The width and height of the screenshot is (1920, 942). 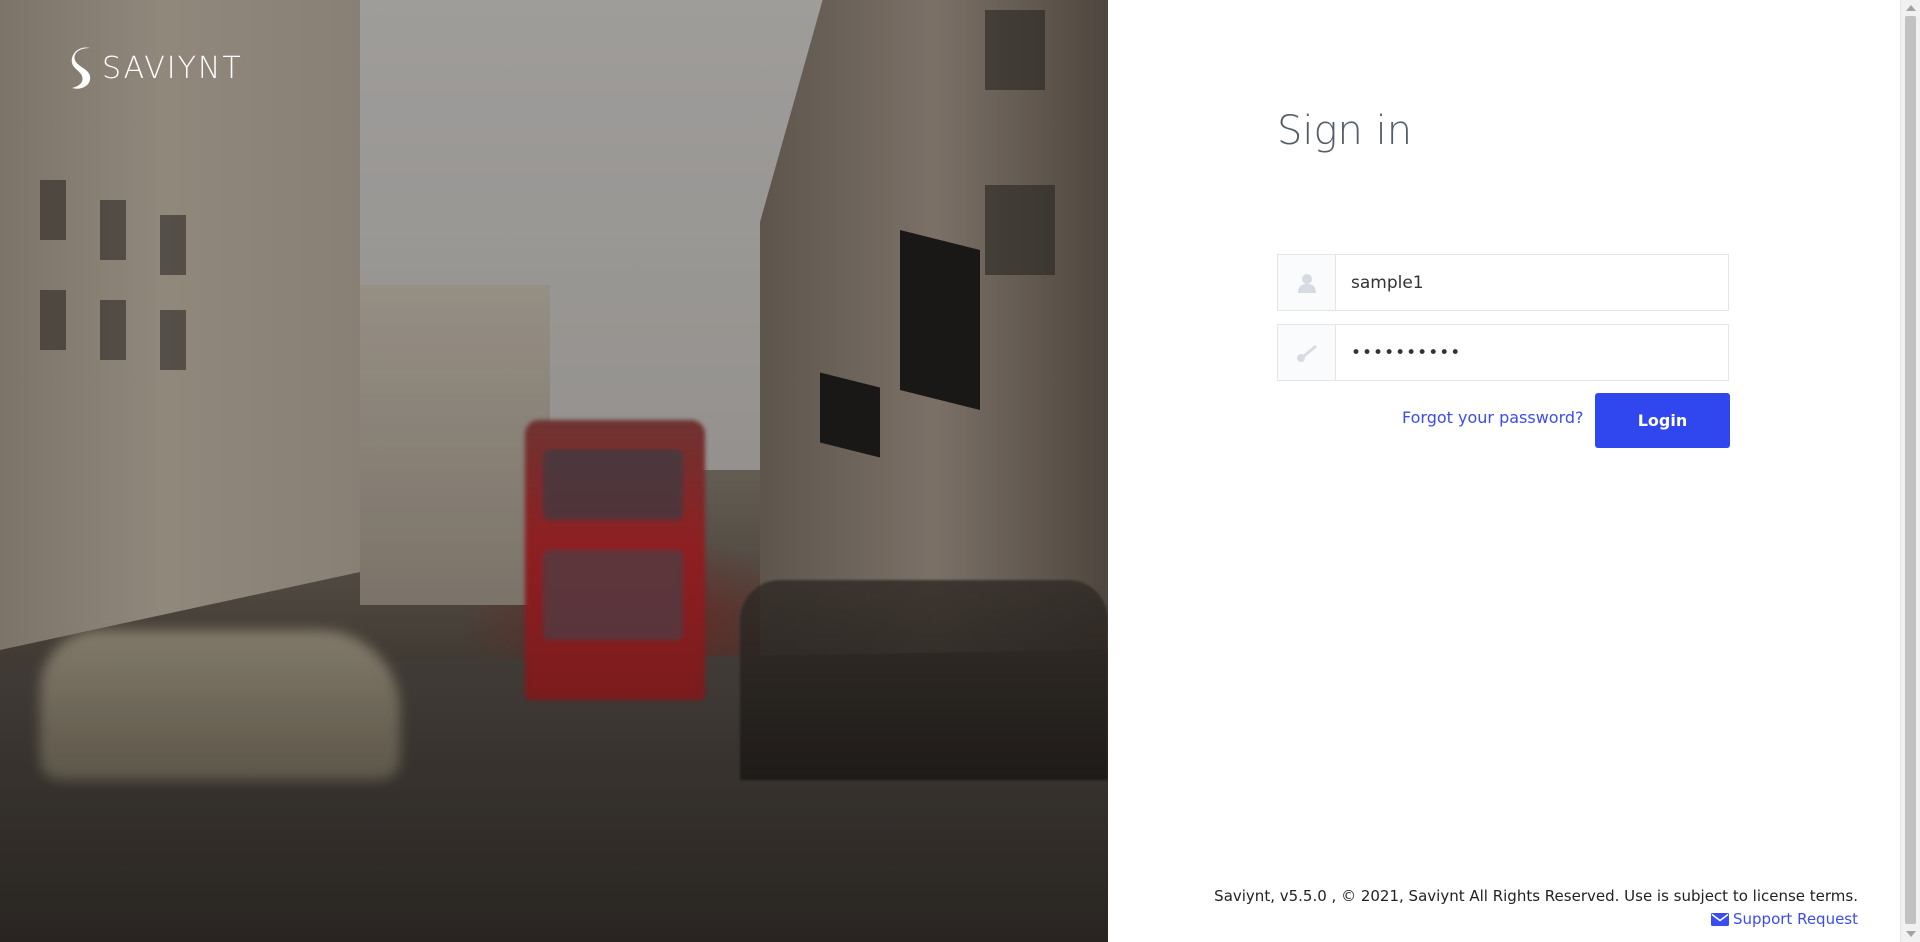 I want to click on brand-name: SAVIYNT, so click(x=172, y=68).